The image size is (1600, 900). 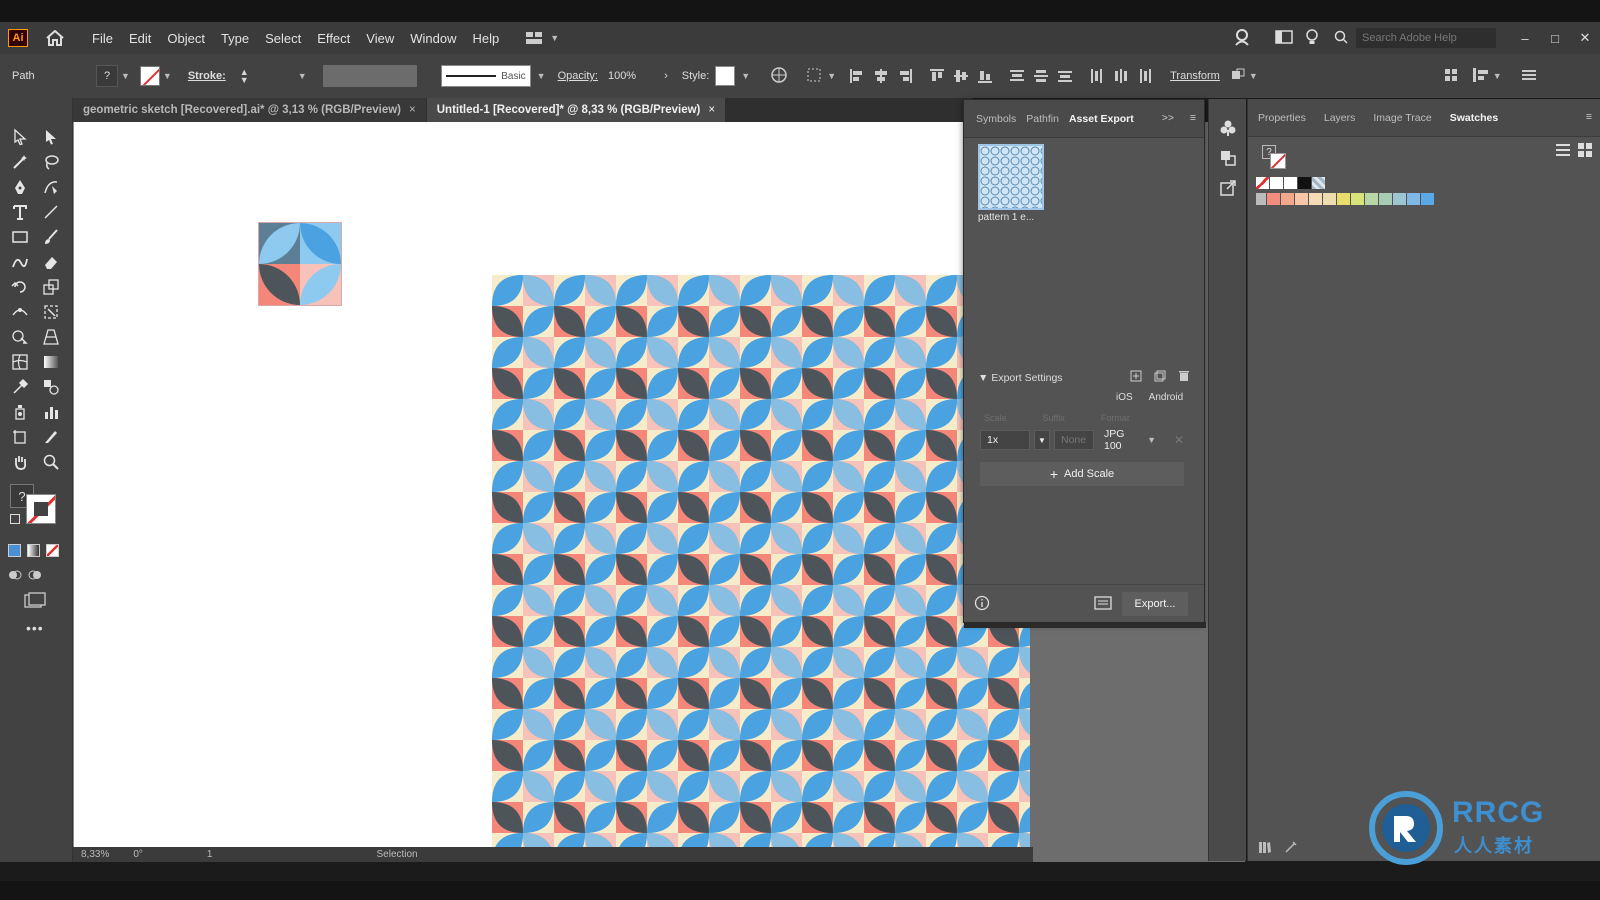 What do you see at coordinates (815, 76) in the screenshot?
I see `align-to-icon` at bounding box center [815, 76].